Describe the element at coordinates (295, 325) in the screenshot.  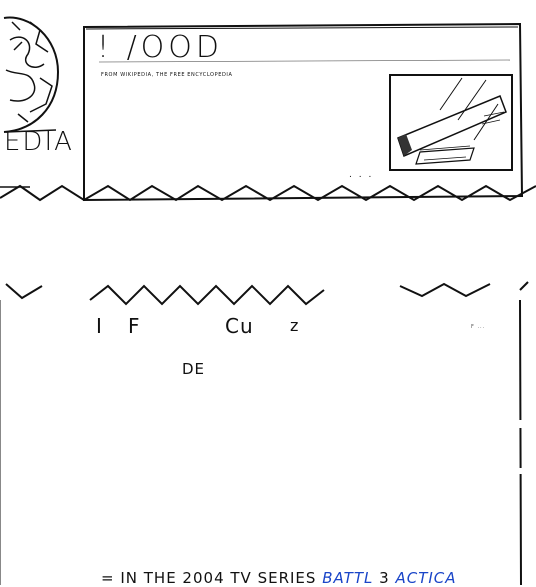
I see `heading-fragment: z` at that location.